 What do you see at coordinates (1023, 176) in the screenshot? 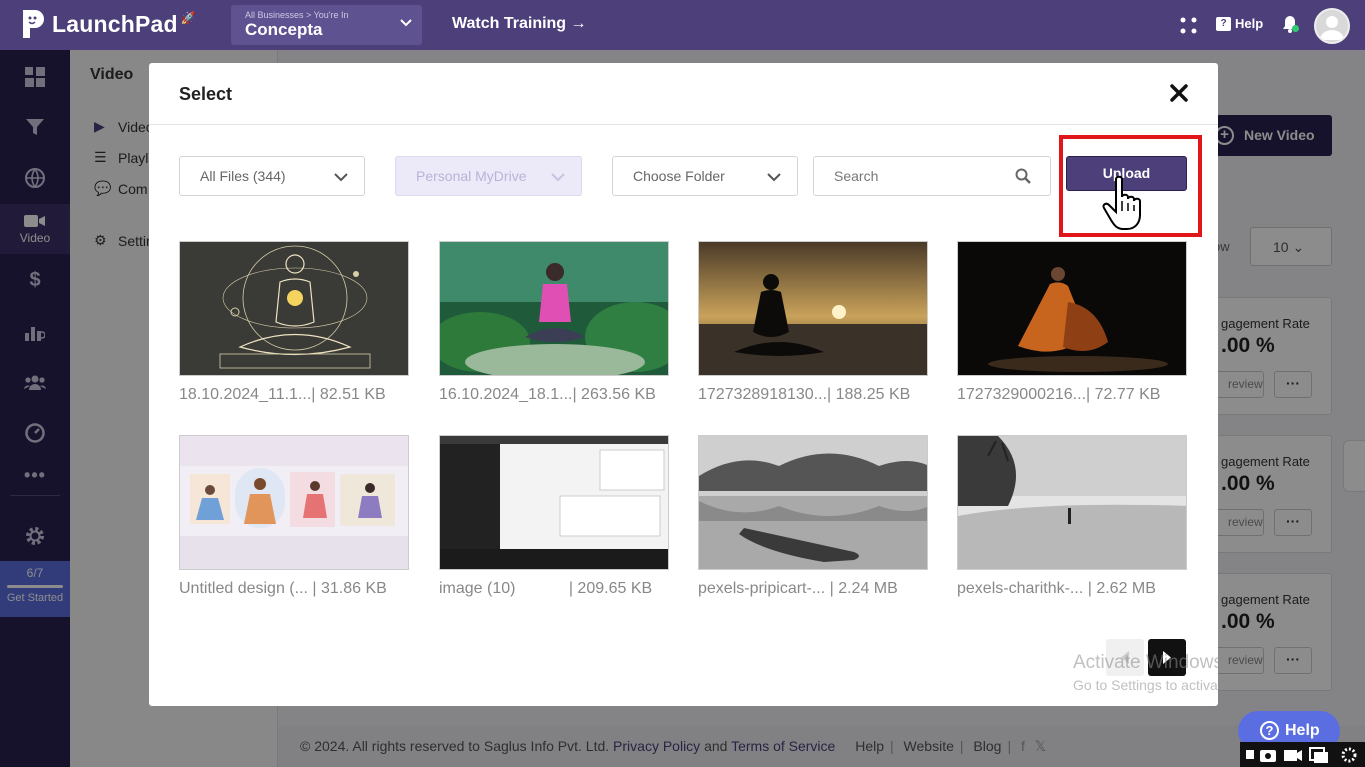
I see `search-icon` at bounding box center [1023, 176].